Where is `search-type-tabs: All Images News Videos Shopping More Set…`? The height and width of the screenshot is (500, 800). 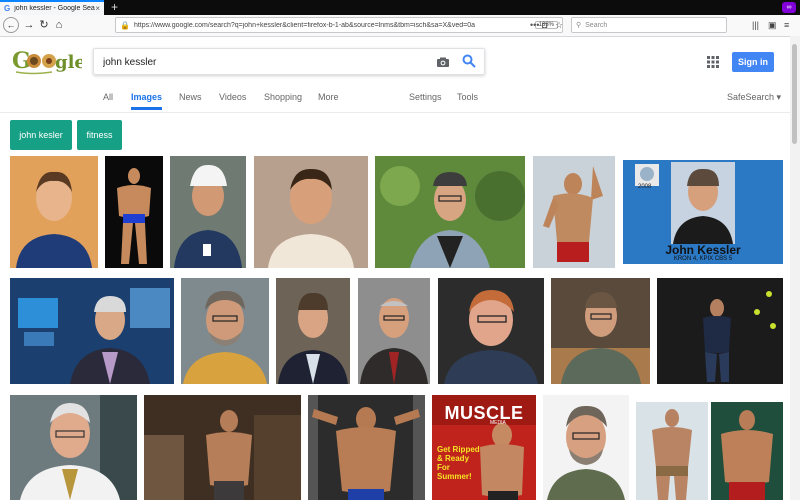 search-type-tabs: All Images News Videos Shopping More Set… is located at coordinates (400, 98).